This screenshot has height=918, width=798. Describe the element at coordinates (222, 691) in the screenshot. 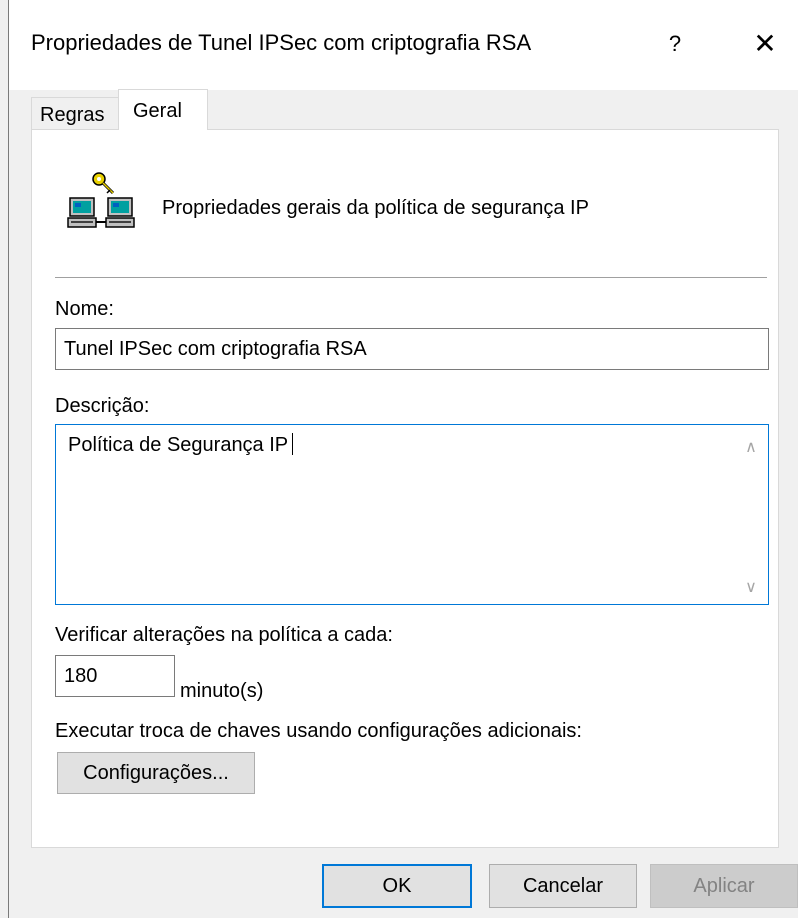

I see `check-interval-unit: minuto(s)` at that location.